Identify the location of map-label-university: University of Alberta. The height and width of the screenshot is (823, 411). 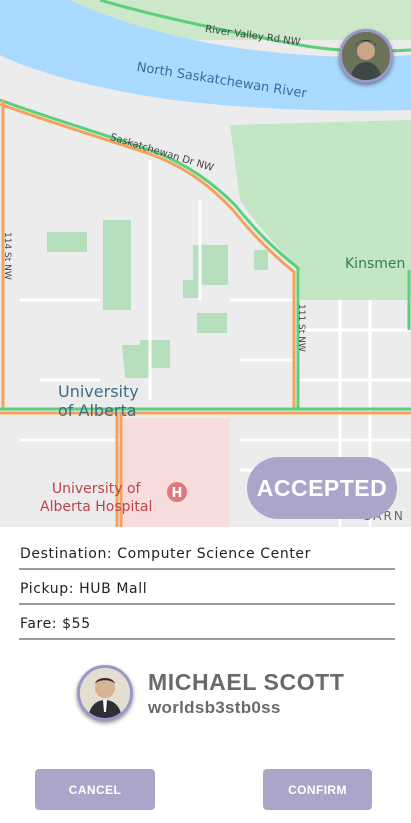
(98, 401).